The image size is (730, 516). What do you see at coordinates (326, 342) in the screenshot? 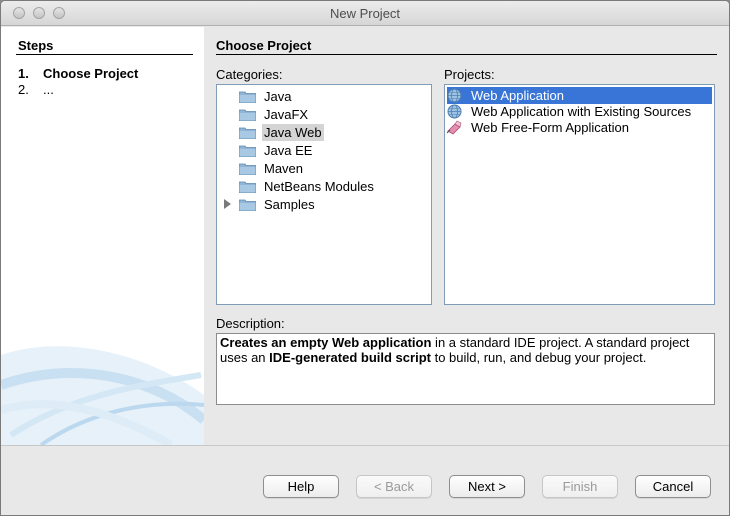
I see `description-part: Creates an empty Web application` at bounding box center [326, 342].